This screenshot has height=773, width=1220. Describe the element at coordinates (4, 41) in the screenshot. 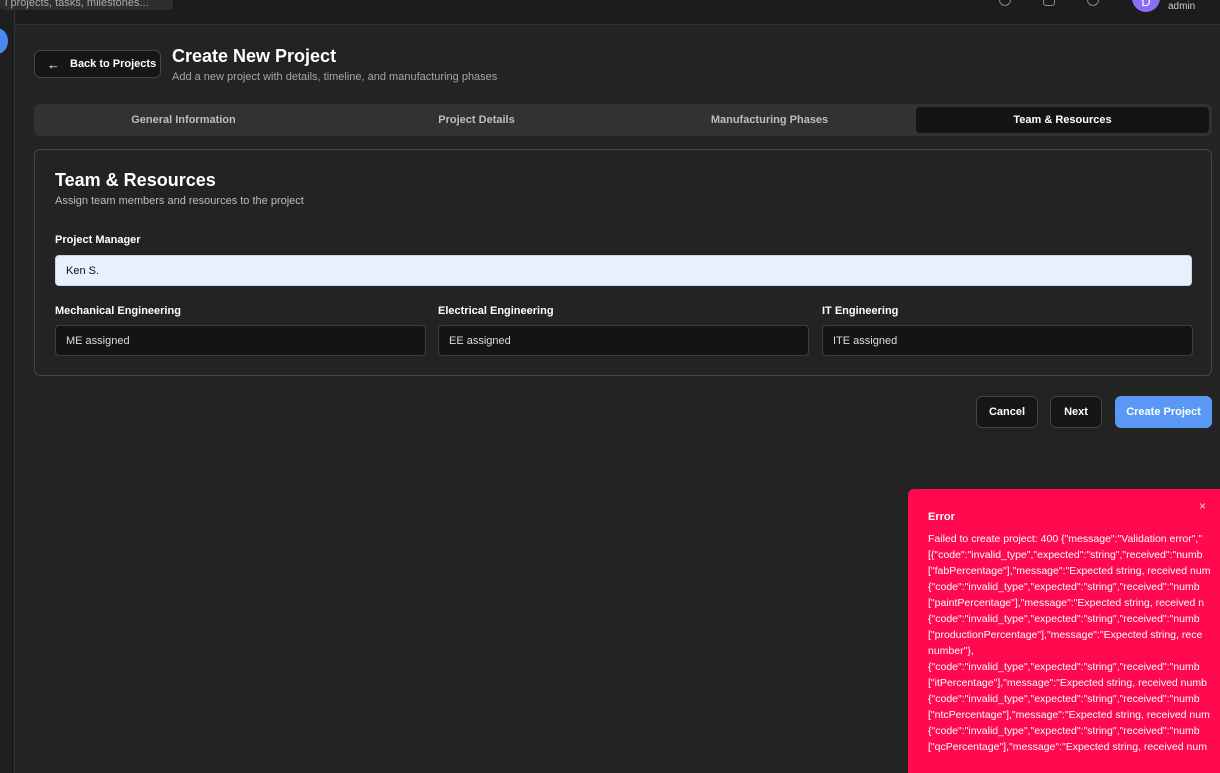

I see `sidebar-toggle` at that location.